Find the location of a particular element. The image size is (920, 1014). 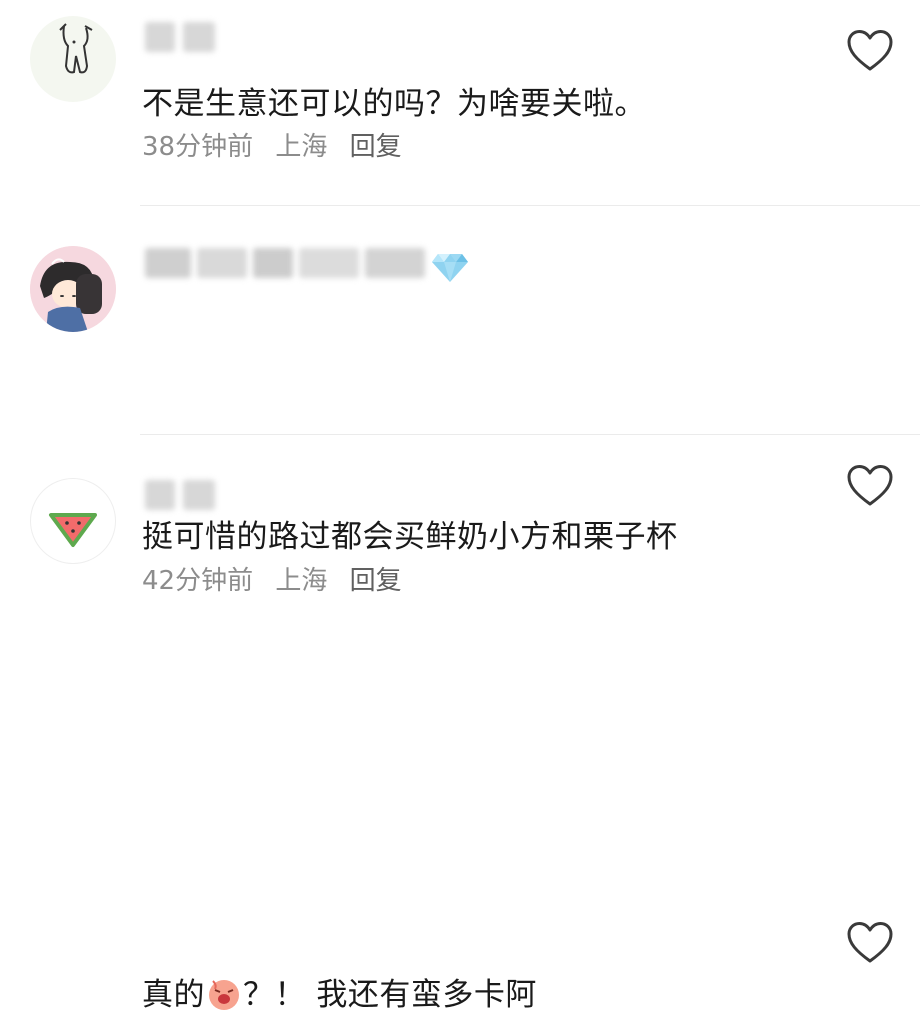

watermelon-icon is located at coordinates (73, 530).